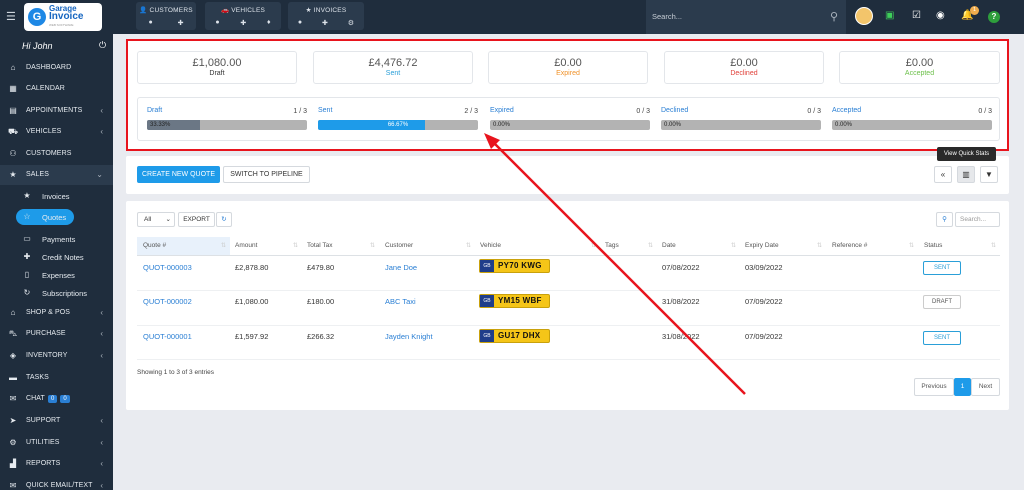 Image resolution: width=1024 pixels, height=490 pixels. What do you see at coordinates (27, 238) in the screenshot?
I see `credit-card-icon: ▭` at bounding box center [27, 238].